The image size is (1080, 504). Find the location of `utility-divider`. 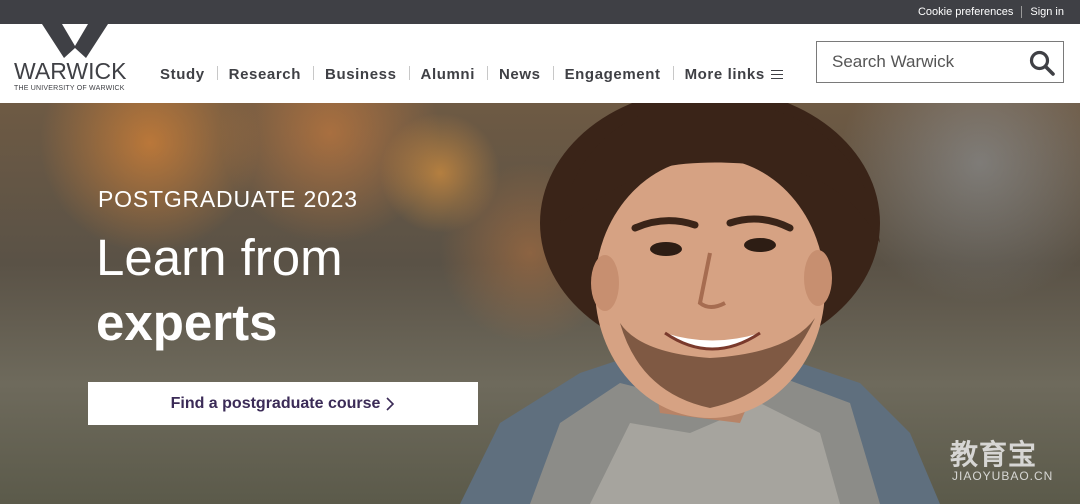

utility-divider is located at coordinates (1022, 12).